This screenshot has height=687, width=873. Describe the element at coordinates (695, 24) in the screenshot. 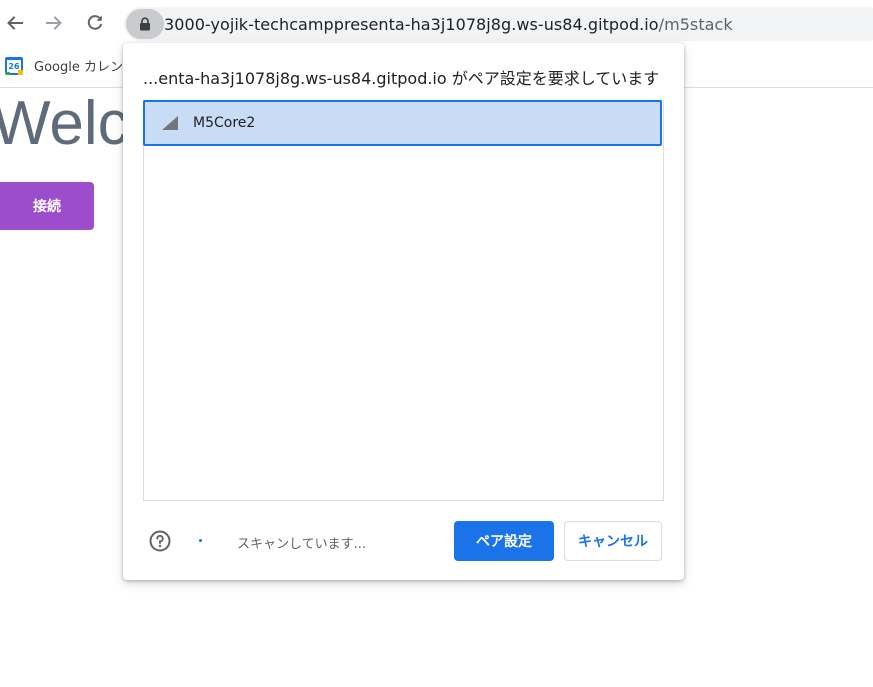

I see `url-path: /m5stack` at that location.